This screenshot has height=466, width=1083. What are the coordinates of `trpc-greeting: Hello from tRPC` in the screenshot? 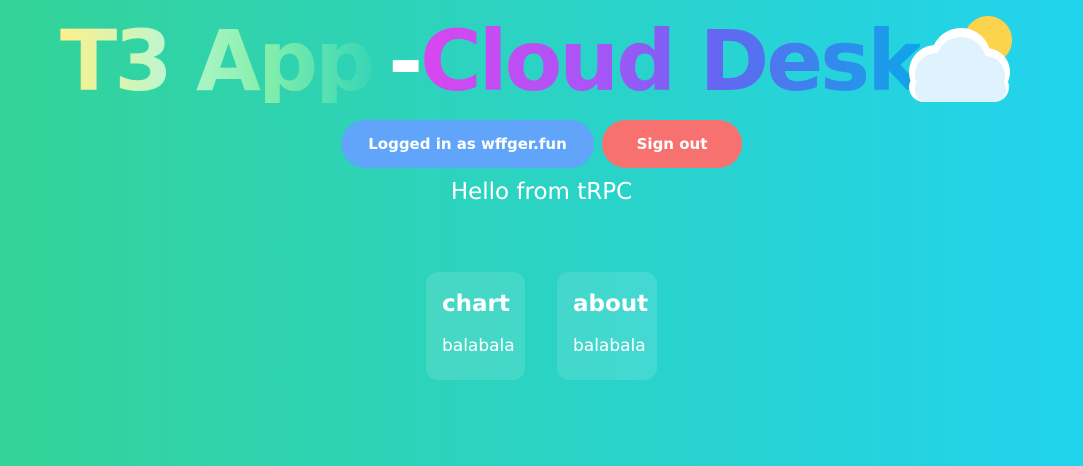 It's located at (541, 192).